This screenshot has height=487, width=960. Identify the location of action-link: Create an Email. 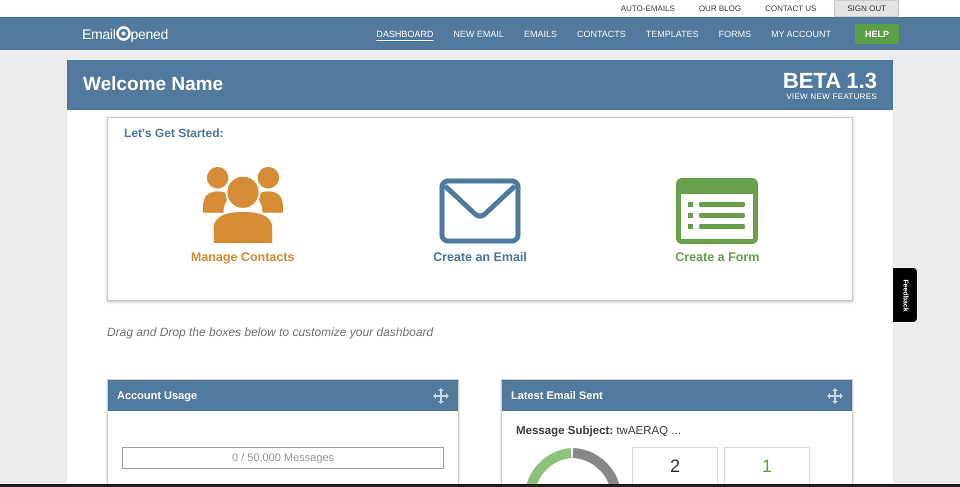
(480, 214).